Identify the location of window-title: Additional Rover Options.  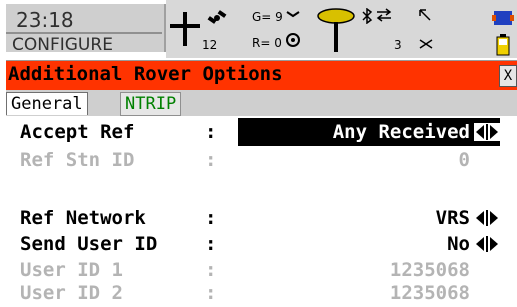
(145, 74).